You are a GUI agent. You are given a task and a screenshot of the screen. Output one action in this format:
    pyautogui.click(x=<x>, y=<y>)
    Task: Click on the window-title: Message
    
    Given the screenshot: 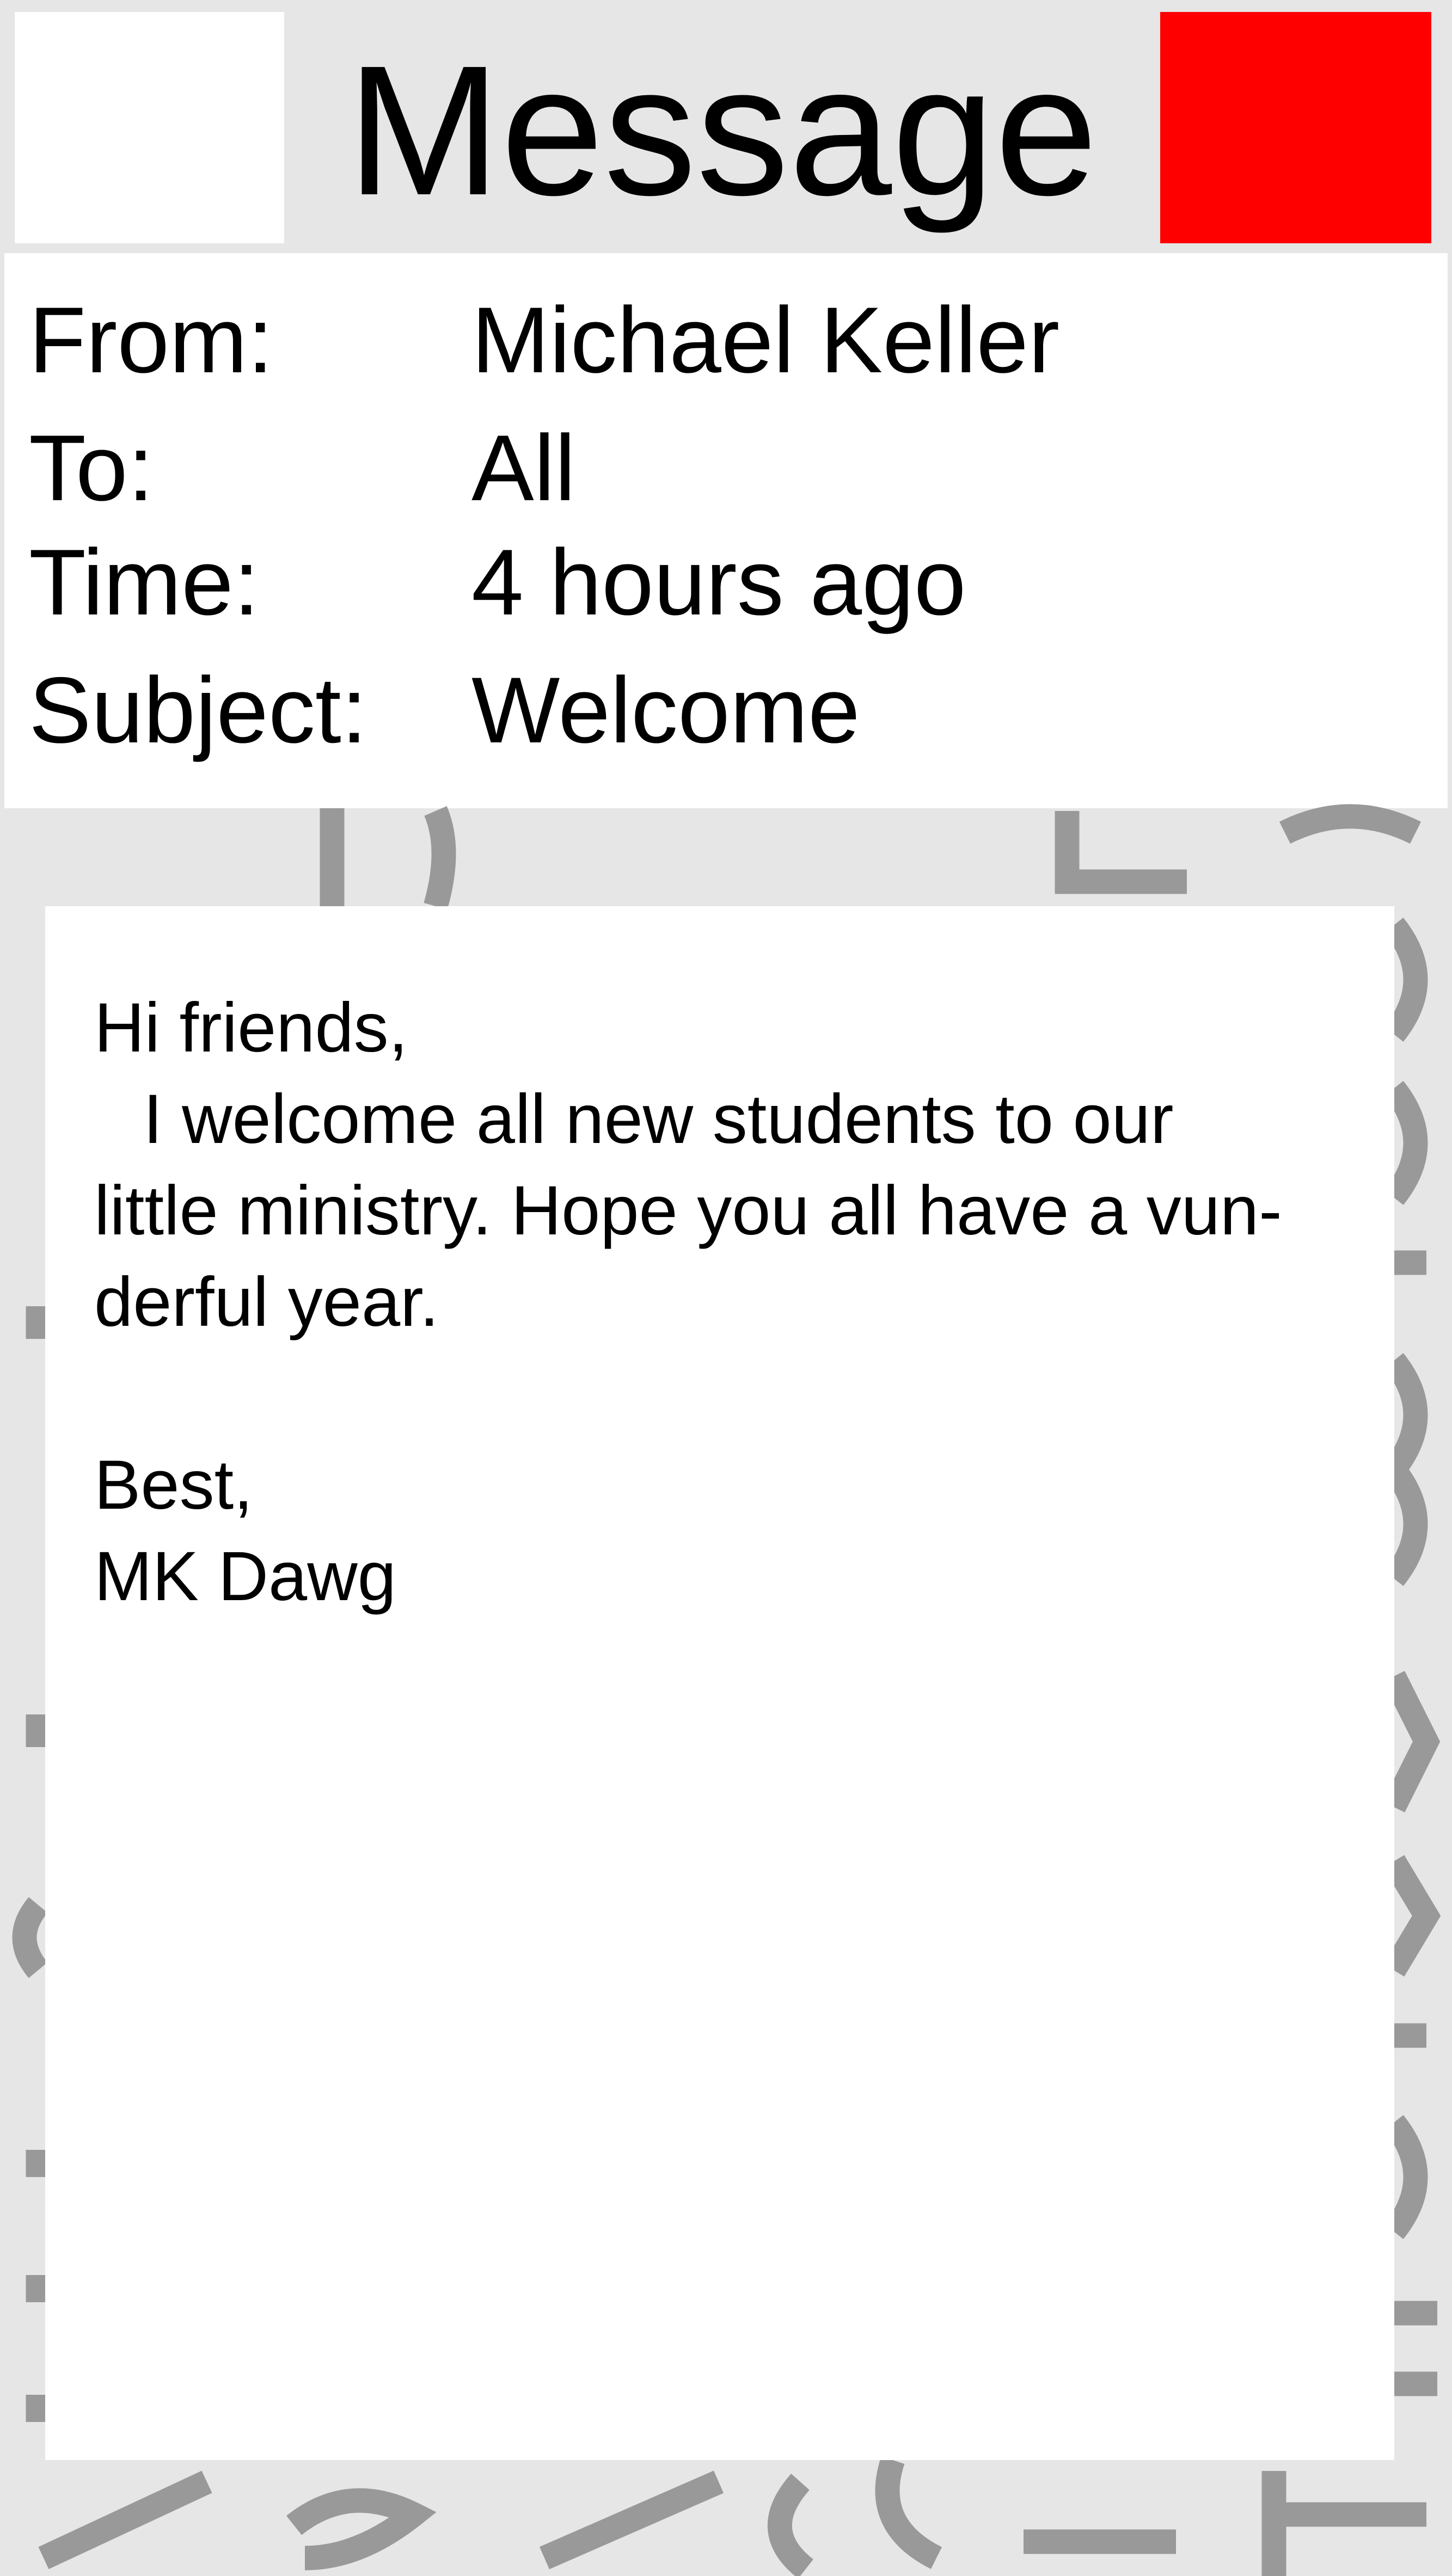 What is the action you would take?
    pyautogui.click(x=722, y=130)
    